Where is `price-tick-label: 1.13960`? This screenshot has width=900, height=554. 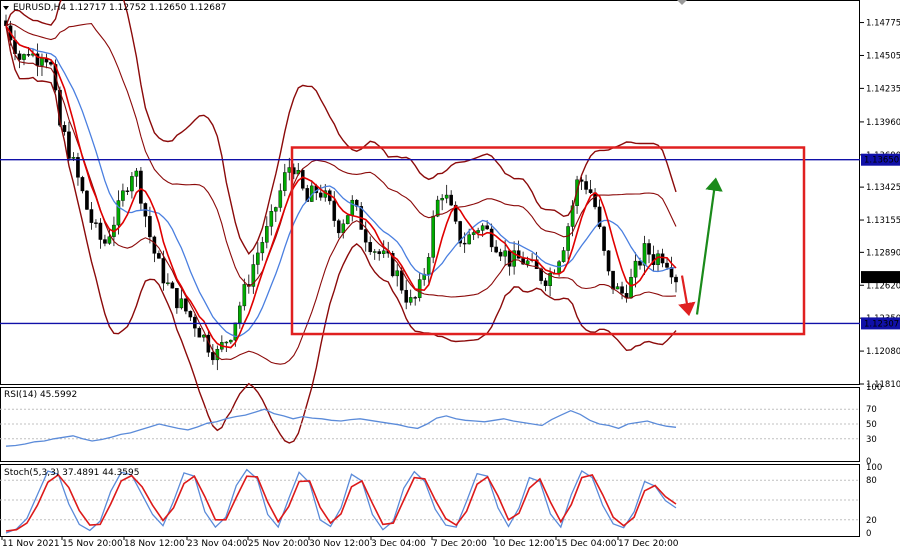
price-tick-label: 1.13960 is located at coordinates (883, 123).